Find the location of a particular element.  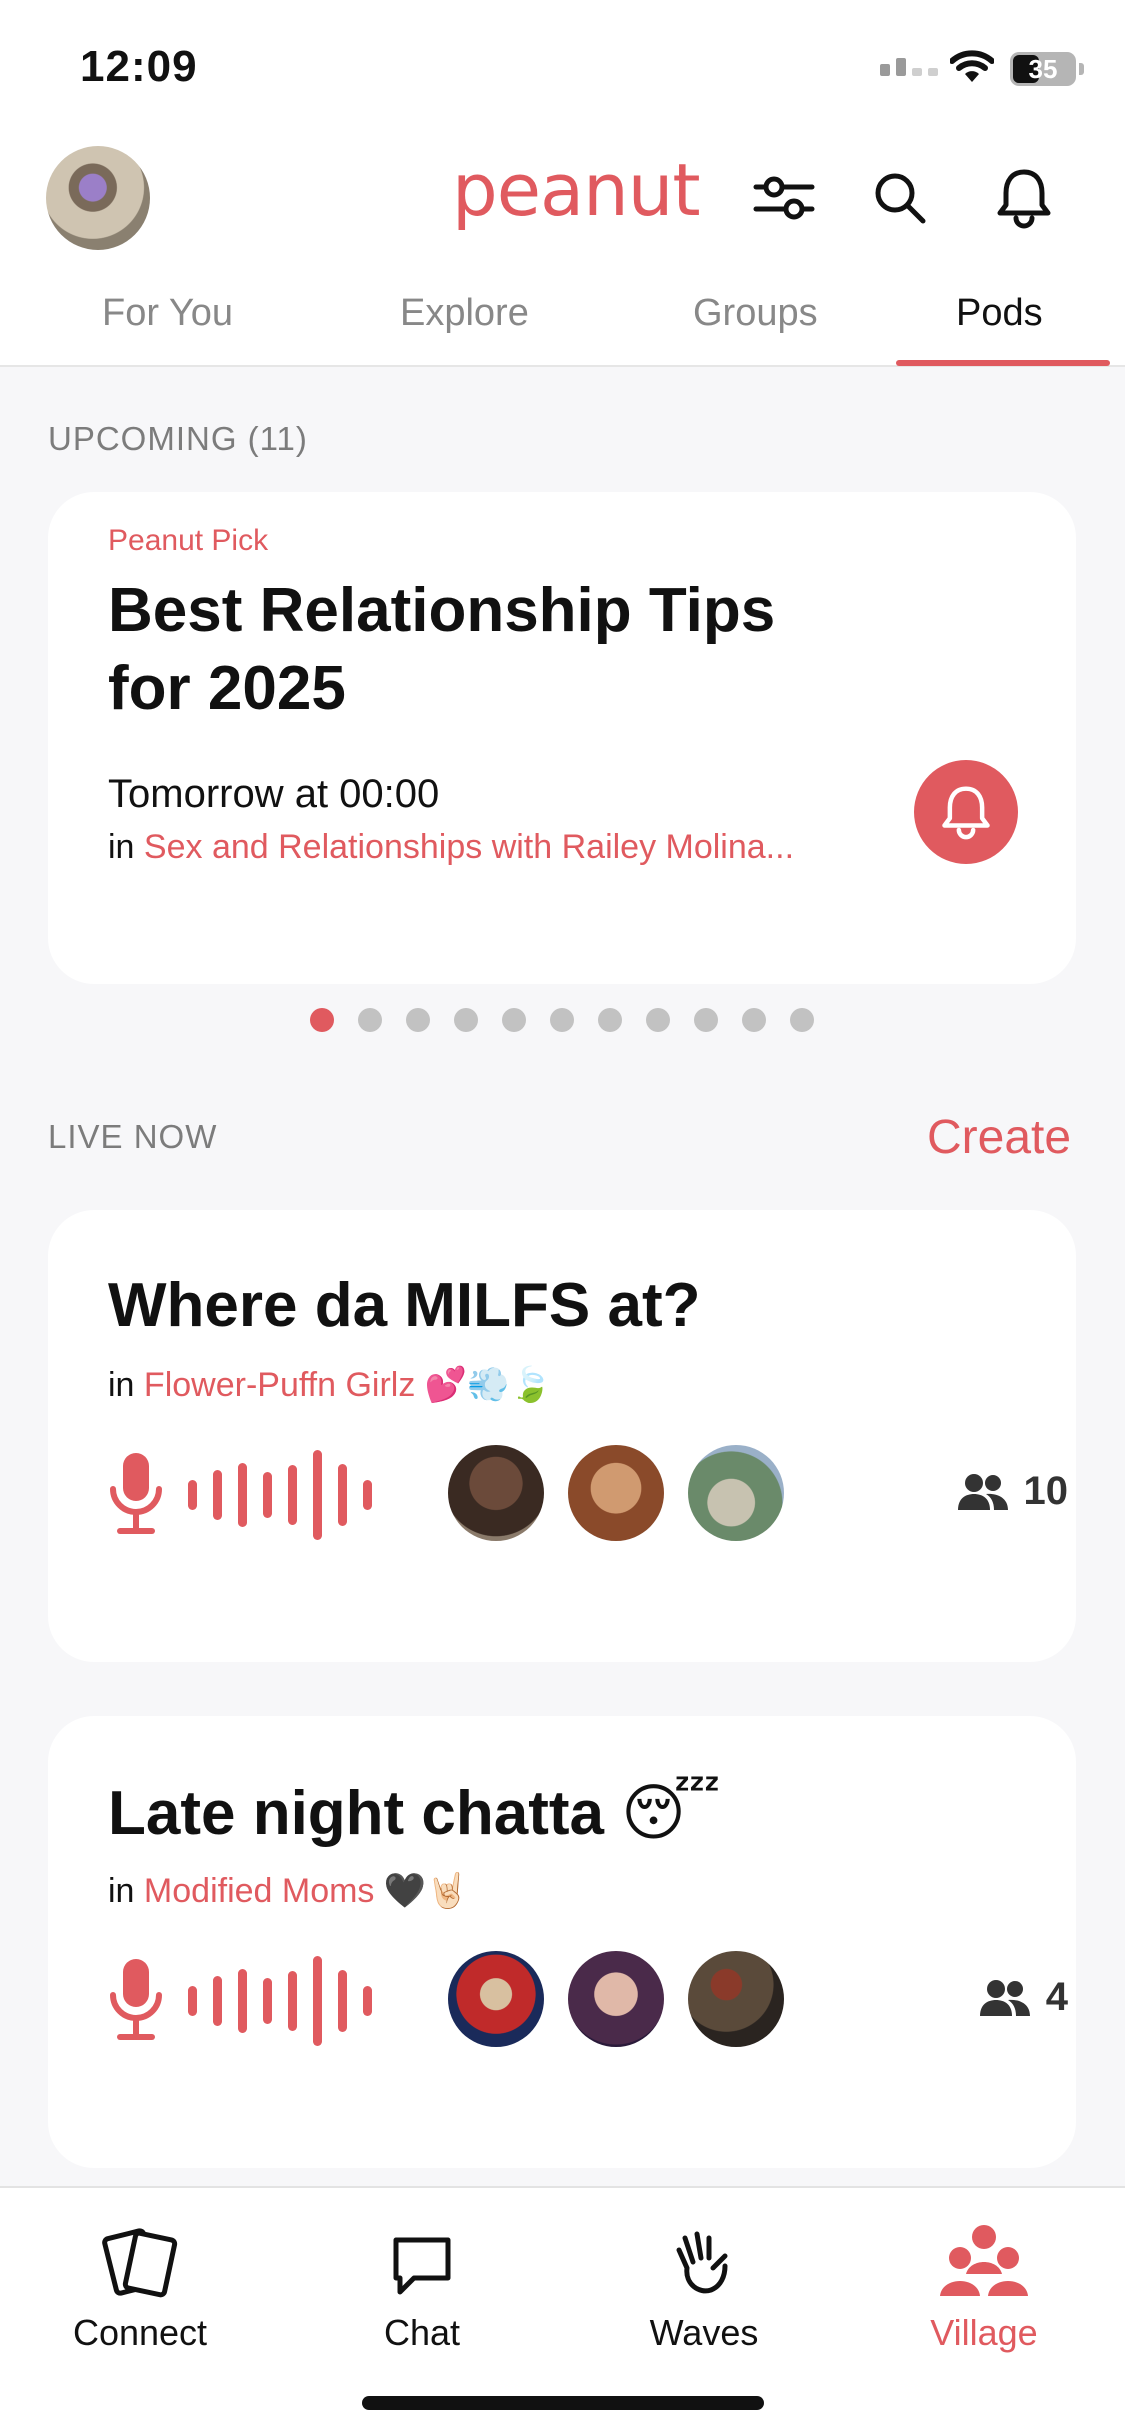

listener-count-value: 4 is located at coordinates (1056, 1997).